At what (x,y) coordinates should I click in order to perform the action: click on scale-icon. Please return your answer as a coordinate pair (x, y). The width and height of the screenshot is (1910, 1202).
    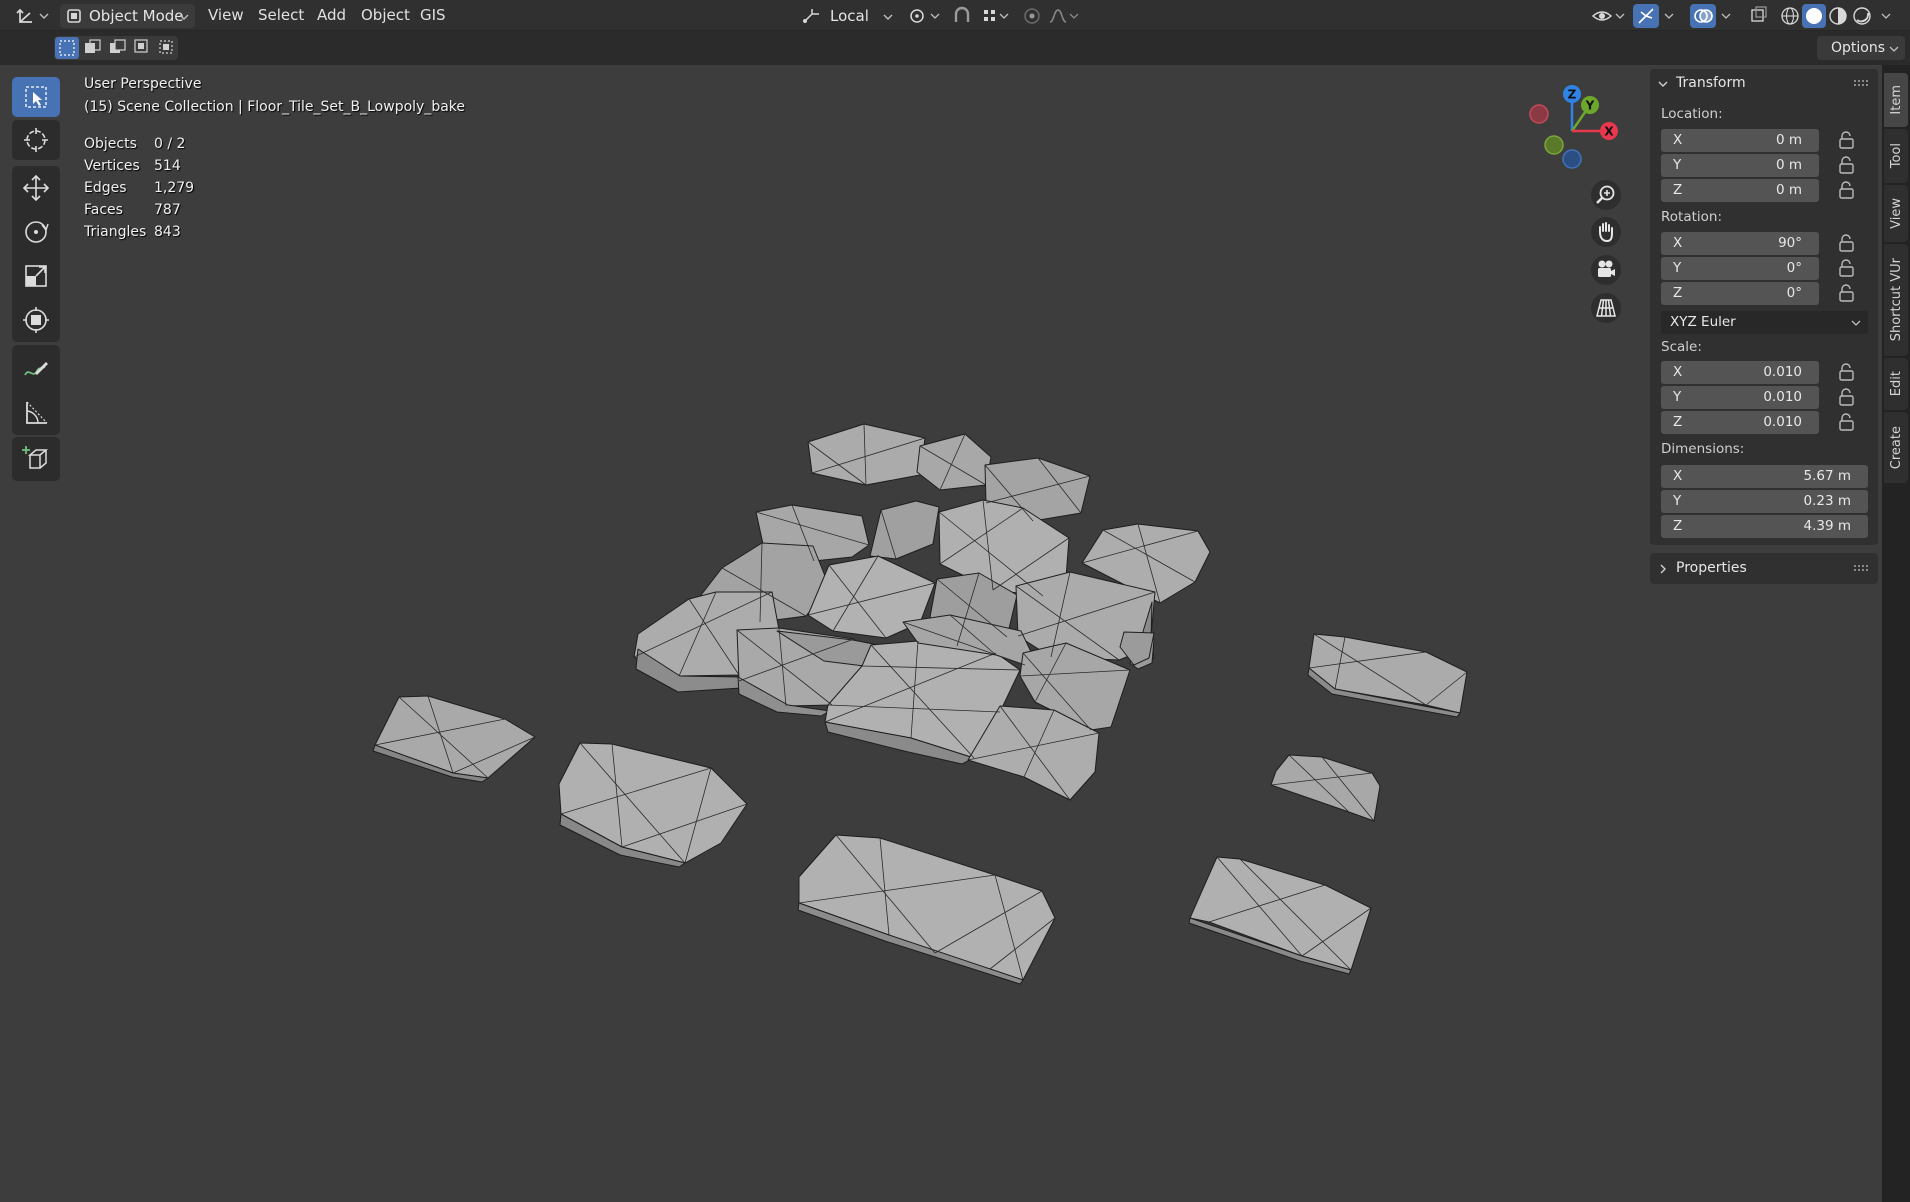
    Looking at the image, I should click on (36, 276).